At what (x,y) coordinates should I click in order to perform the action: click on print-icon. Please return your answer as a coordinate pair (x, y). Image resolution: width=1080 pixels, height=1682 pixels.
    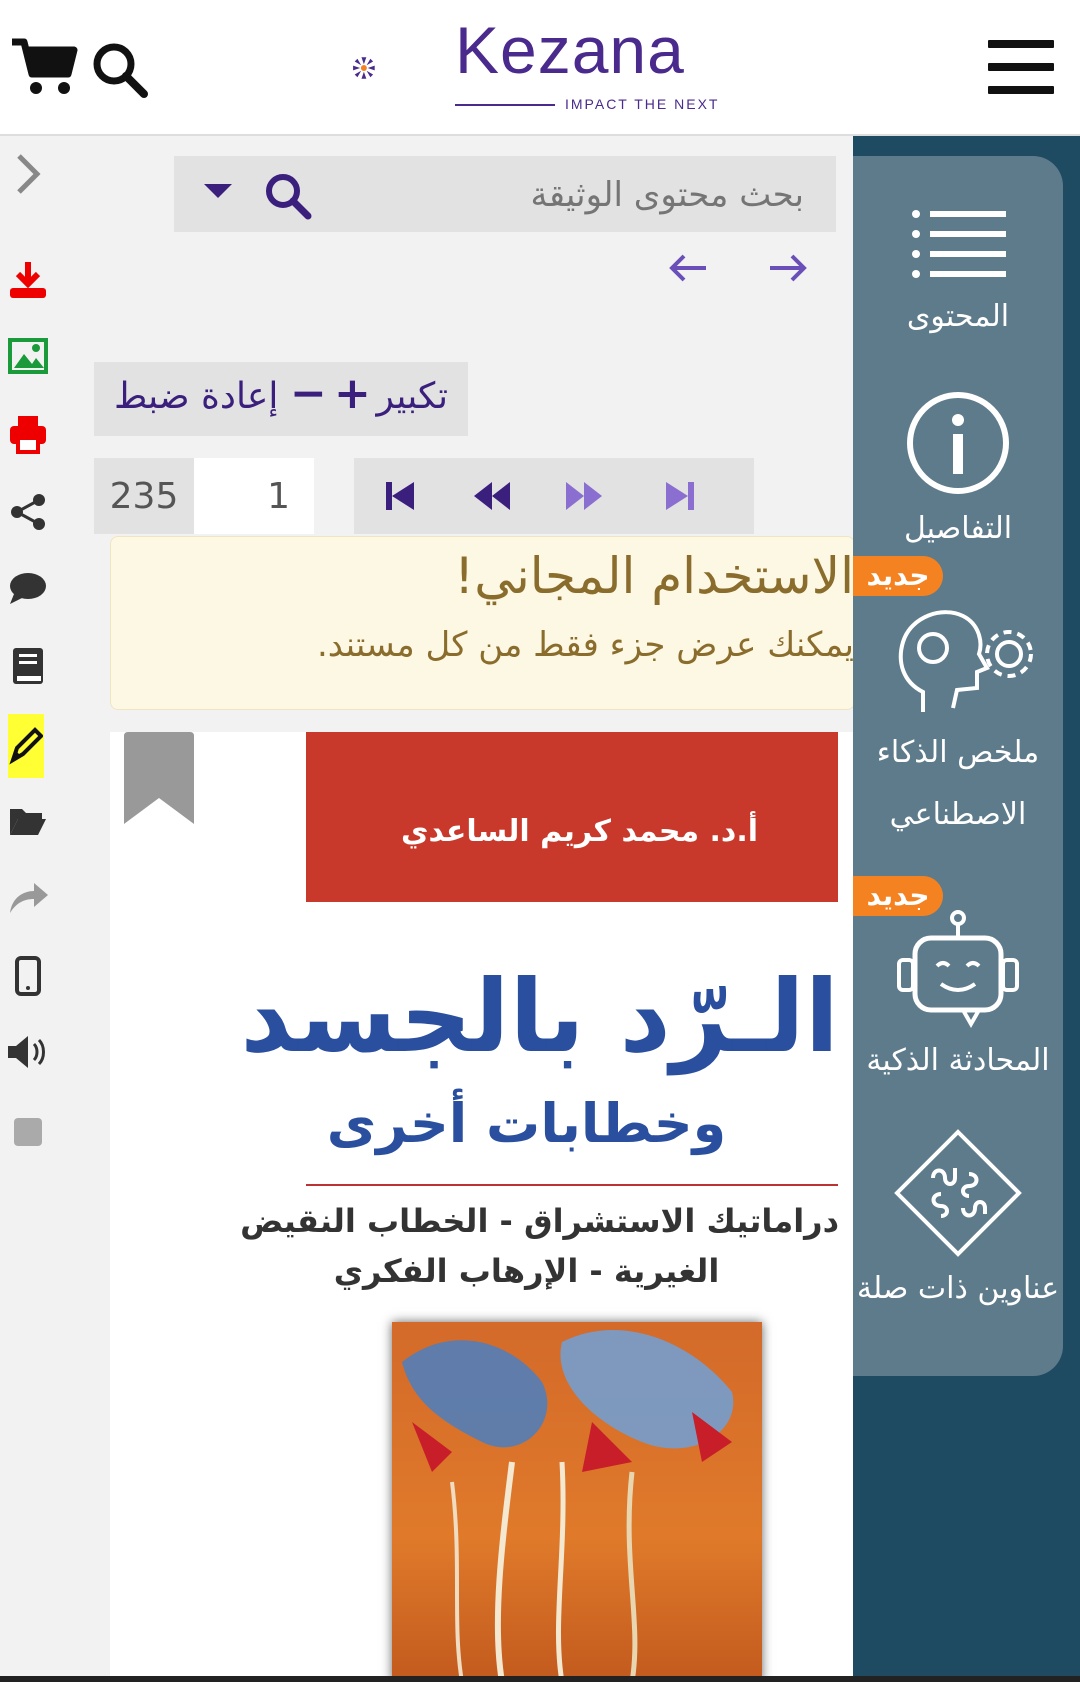
    Looking at the image, I should click on (28, 434).